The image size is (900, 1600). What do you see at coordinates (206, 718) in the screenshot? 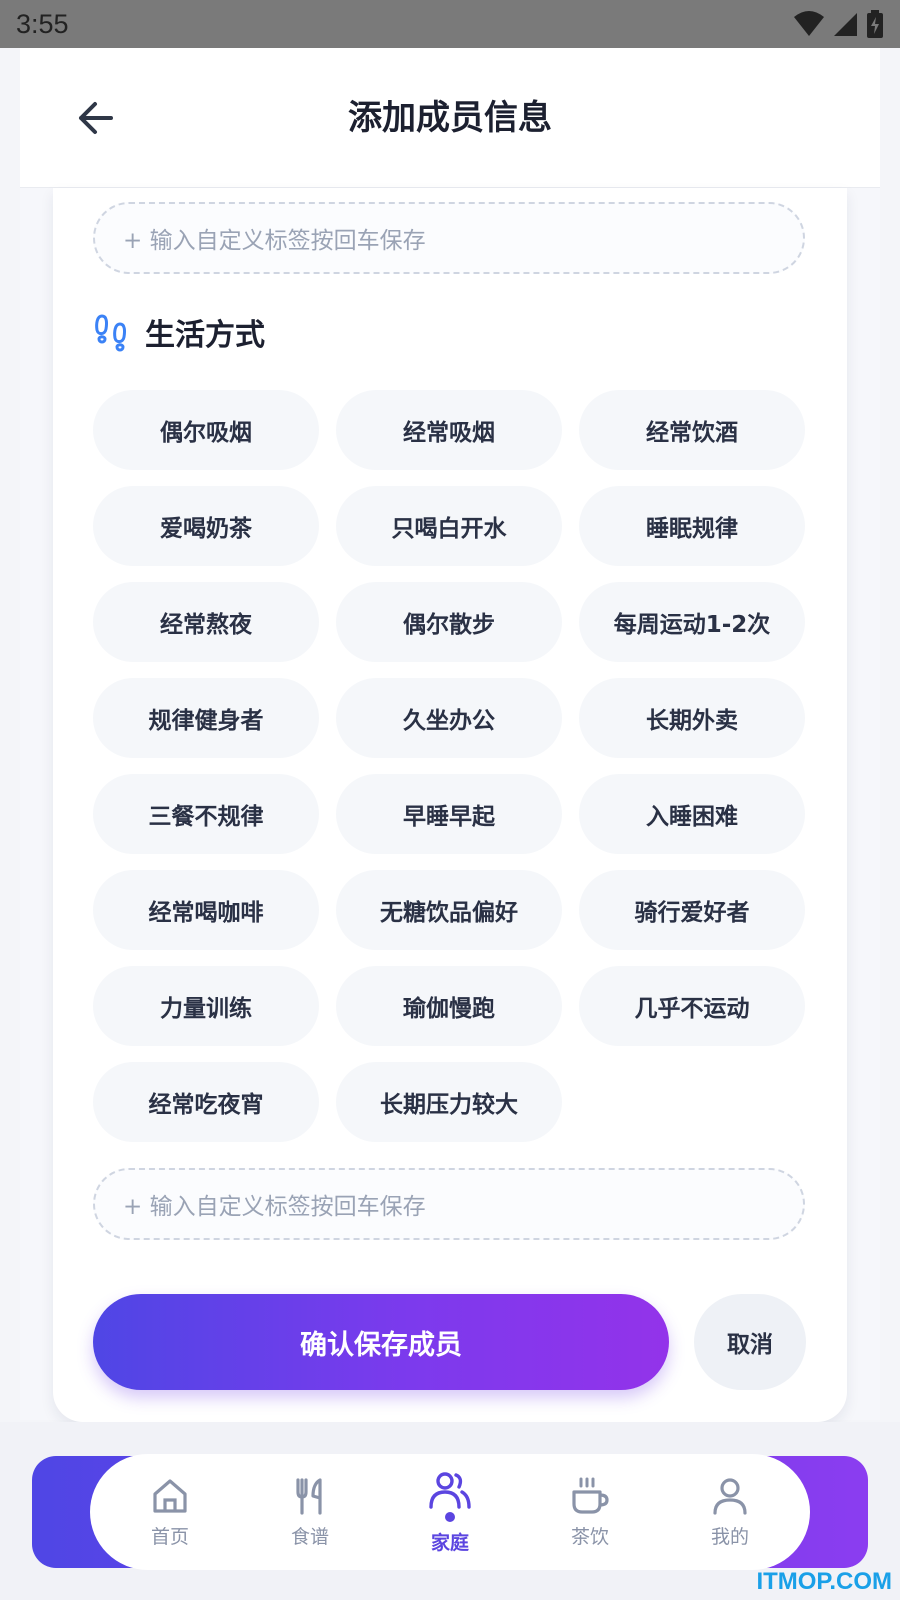
I see `lifestyle-tag: 规律健身者` at bounding box center [206, 718].